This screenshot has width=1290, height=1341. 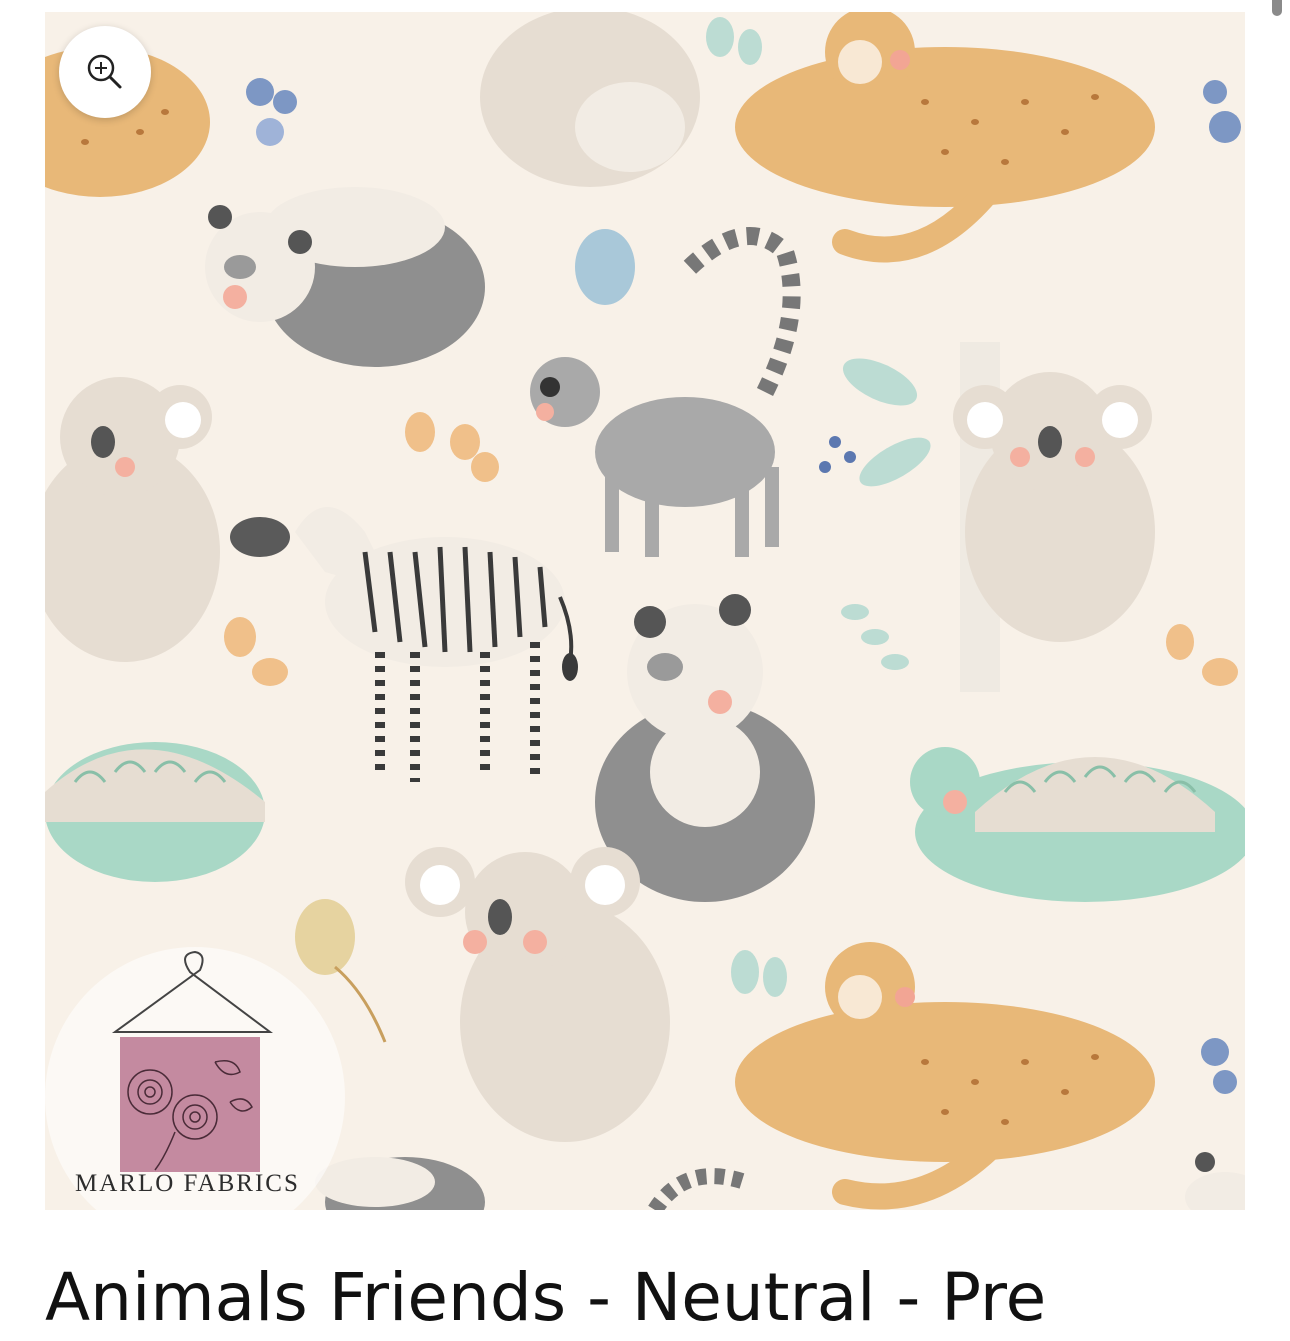 What do you see at coordinates (132, 519) in the screenshot?
I see `koala-left-partial` at bounding box center [132, 519].